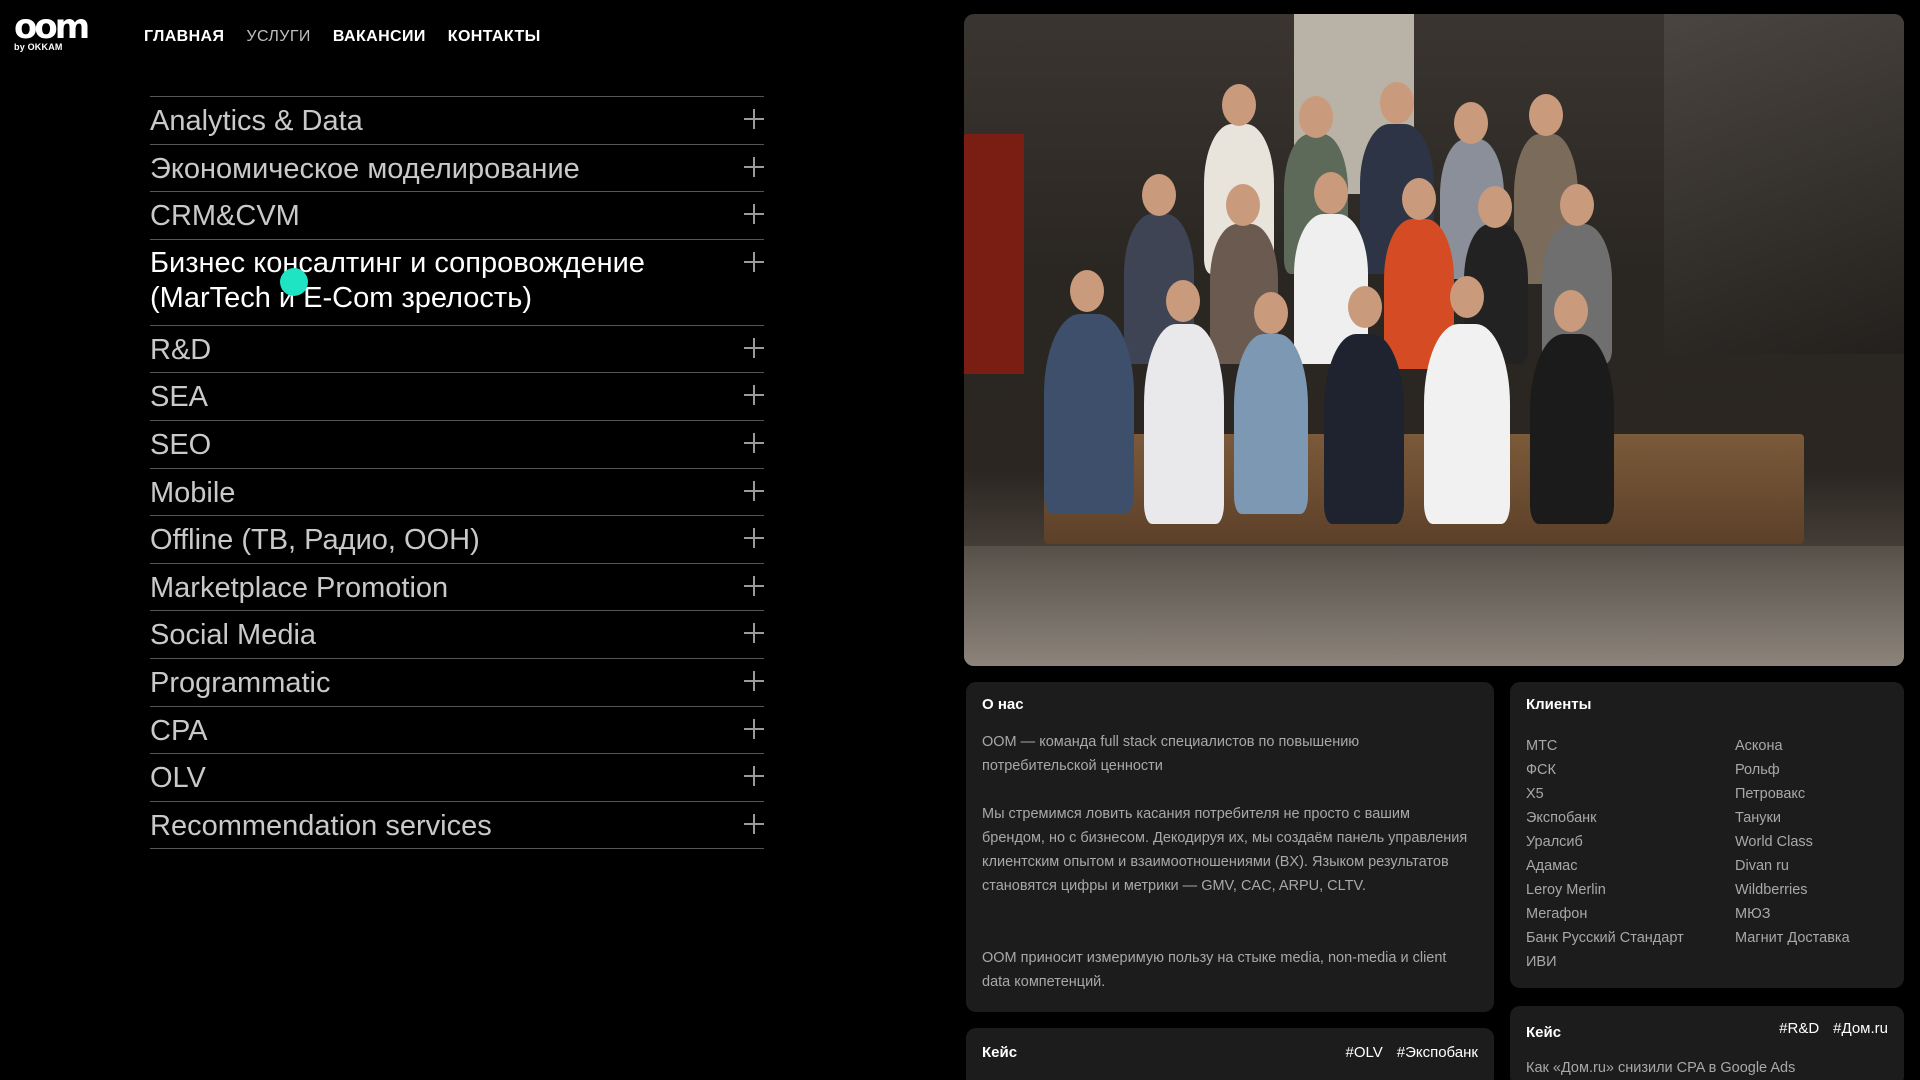 This screenshot has width=1920, height=1080. I want to click on nav-home: ГЛАВНАЯ, so click(184, 37).